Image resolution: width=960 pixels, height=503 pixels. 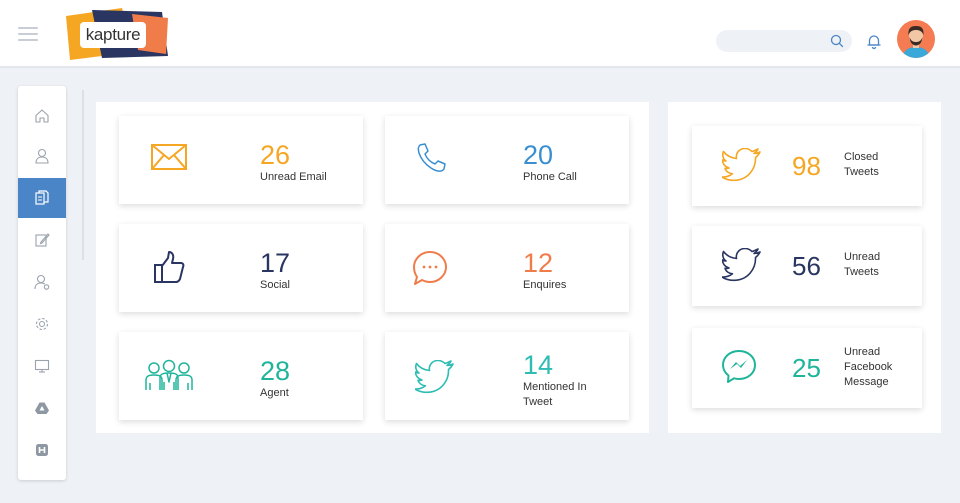 I want to click on stat-value: 12, so click(x=538, y=263).